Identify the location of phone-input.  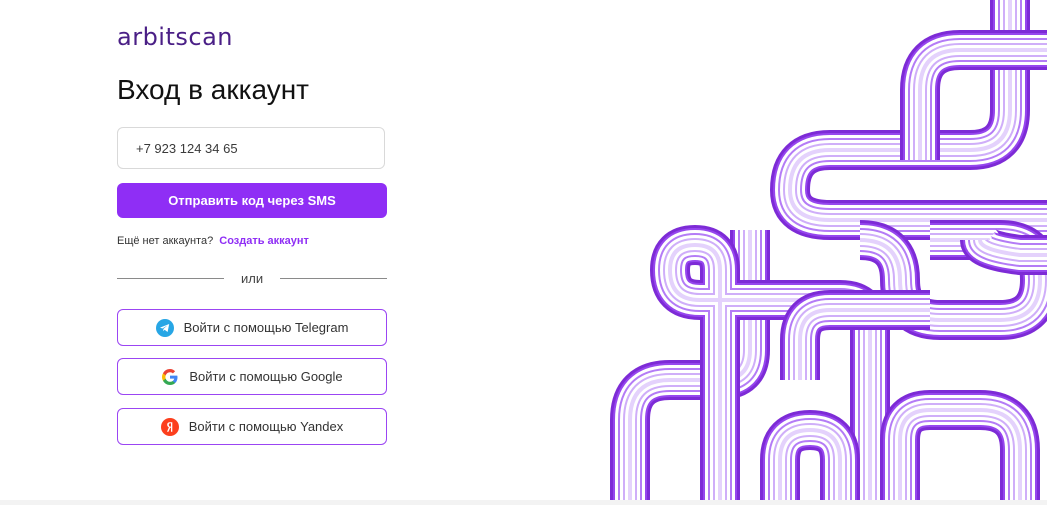
(251, 148).